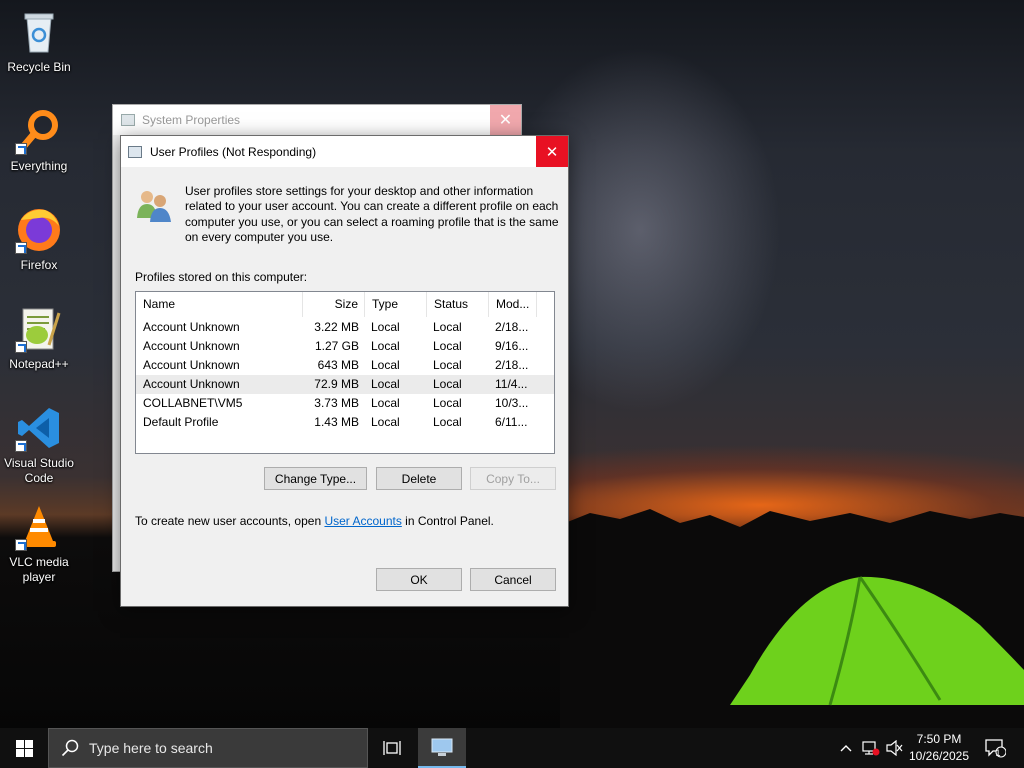  I want to click on start-button, so click(24, 748).